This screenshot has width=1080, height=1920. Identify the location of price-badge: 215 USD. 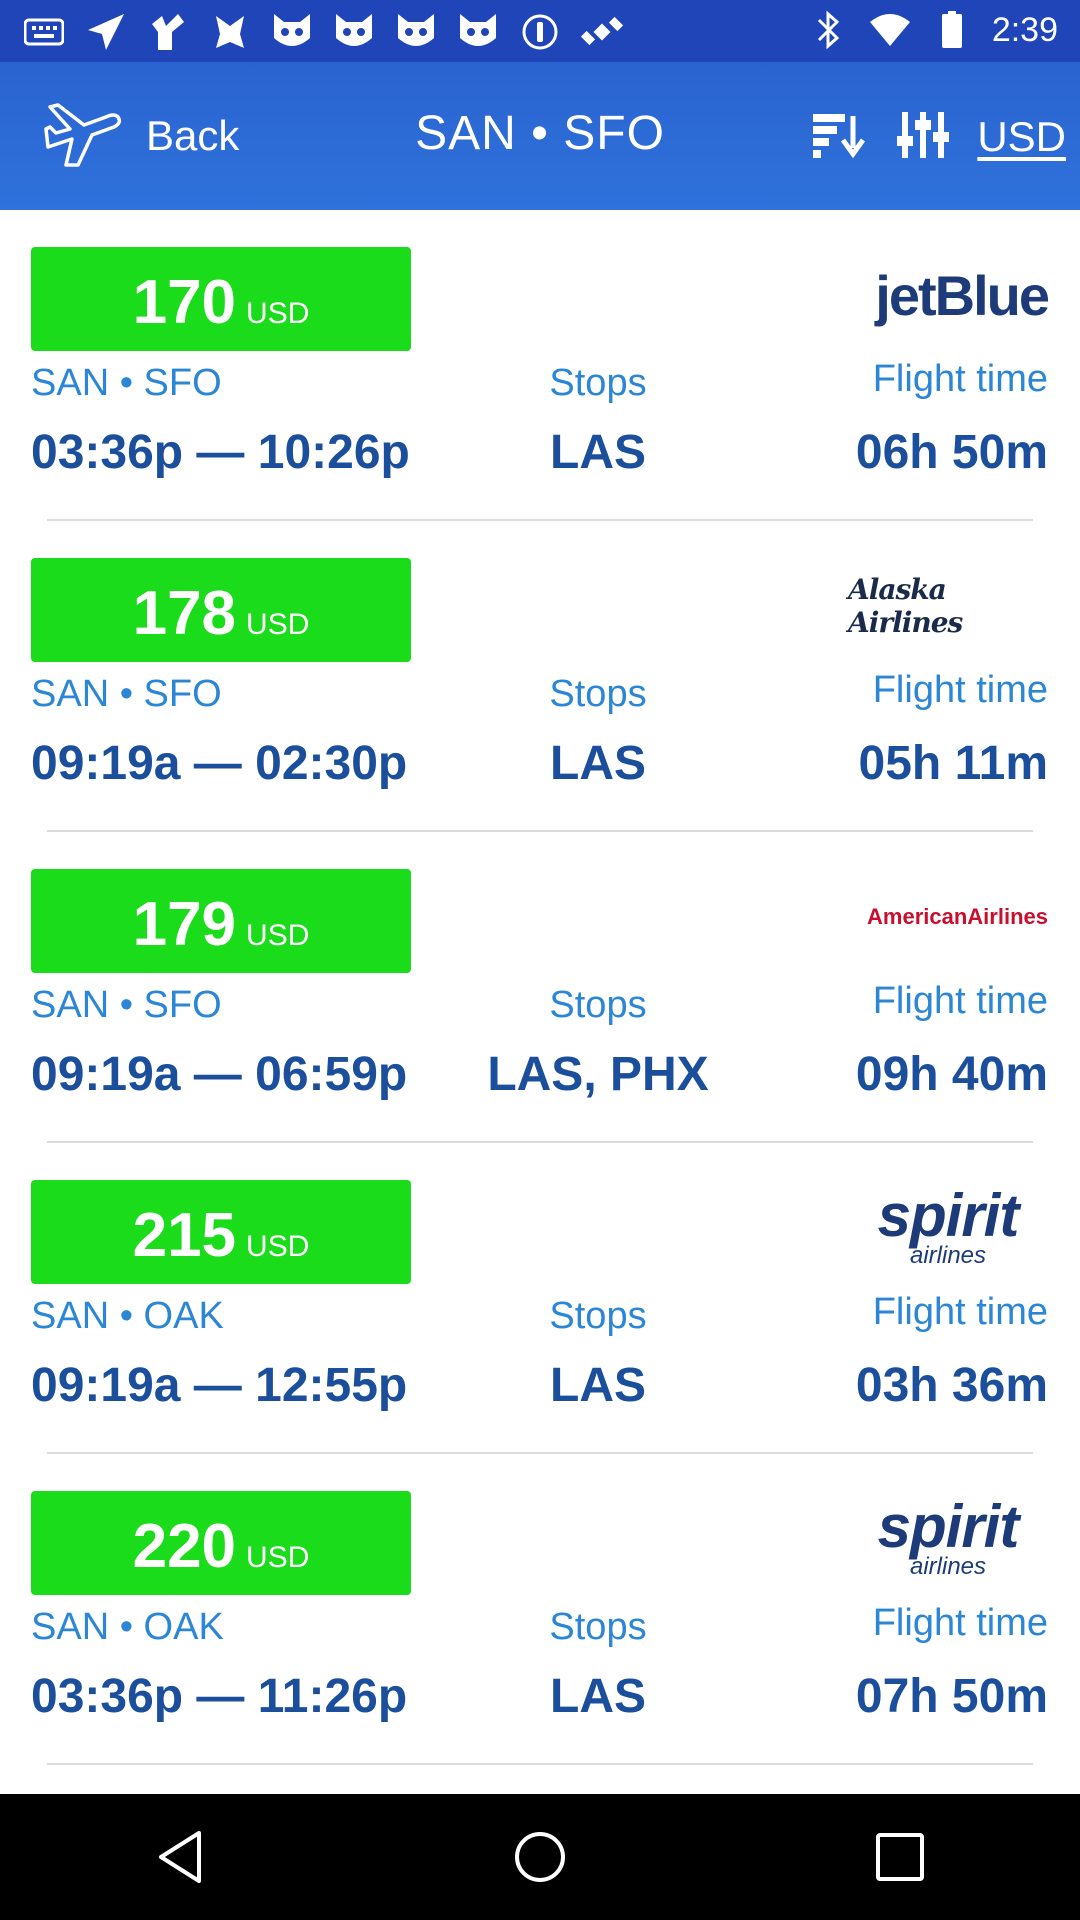
(221, 1232).